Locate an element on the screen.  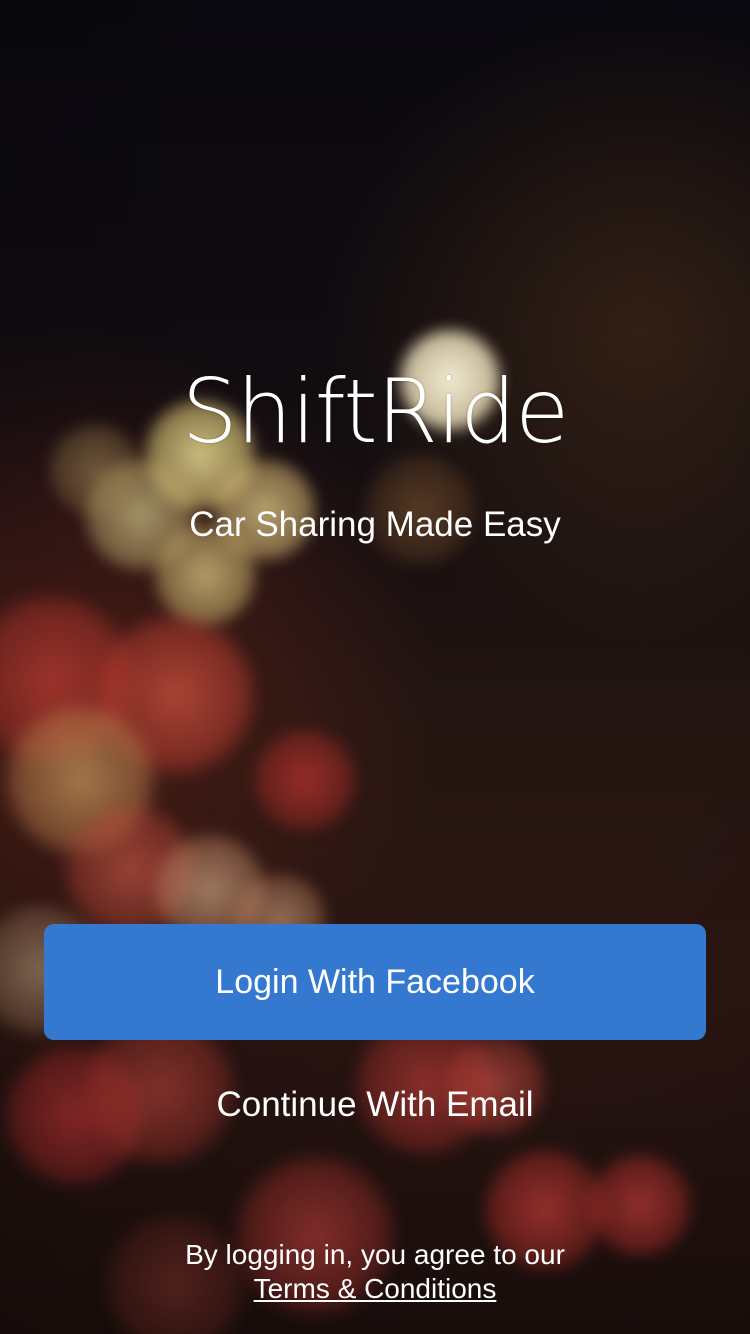
email-button-label: Continue With Email is located at coordinates (375, 1104).